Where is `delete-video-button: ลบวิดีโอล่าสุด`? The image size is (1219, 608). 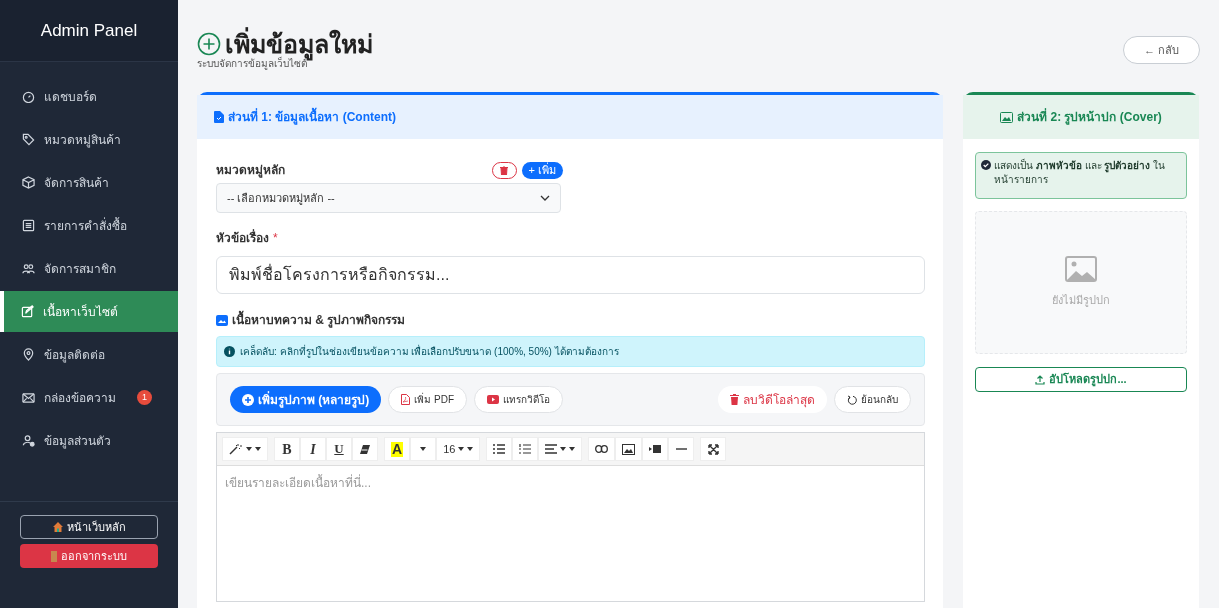
delete-video-button: ลบวิดีโอล่าสุด is located at coordinates (772, 399).